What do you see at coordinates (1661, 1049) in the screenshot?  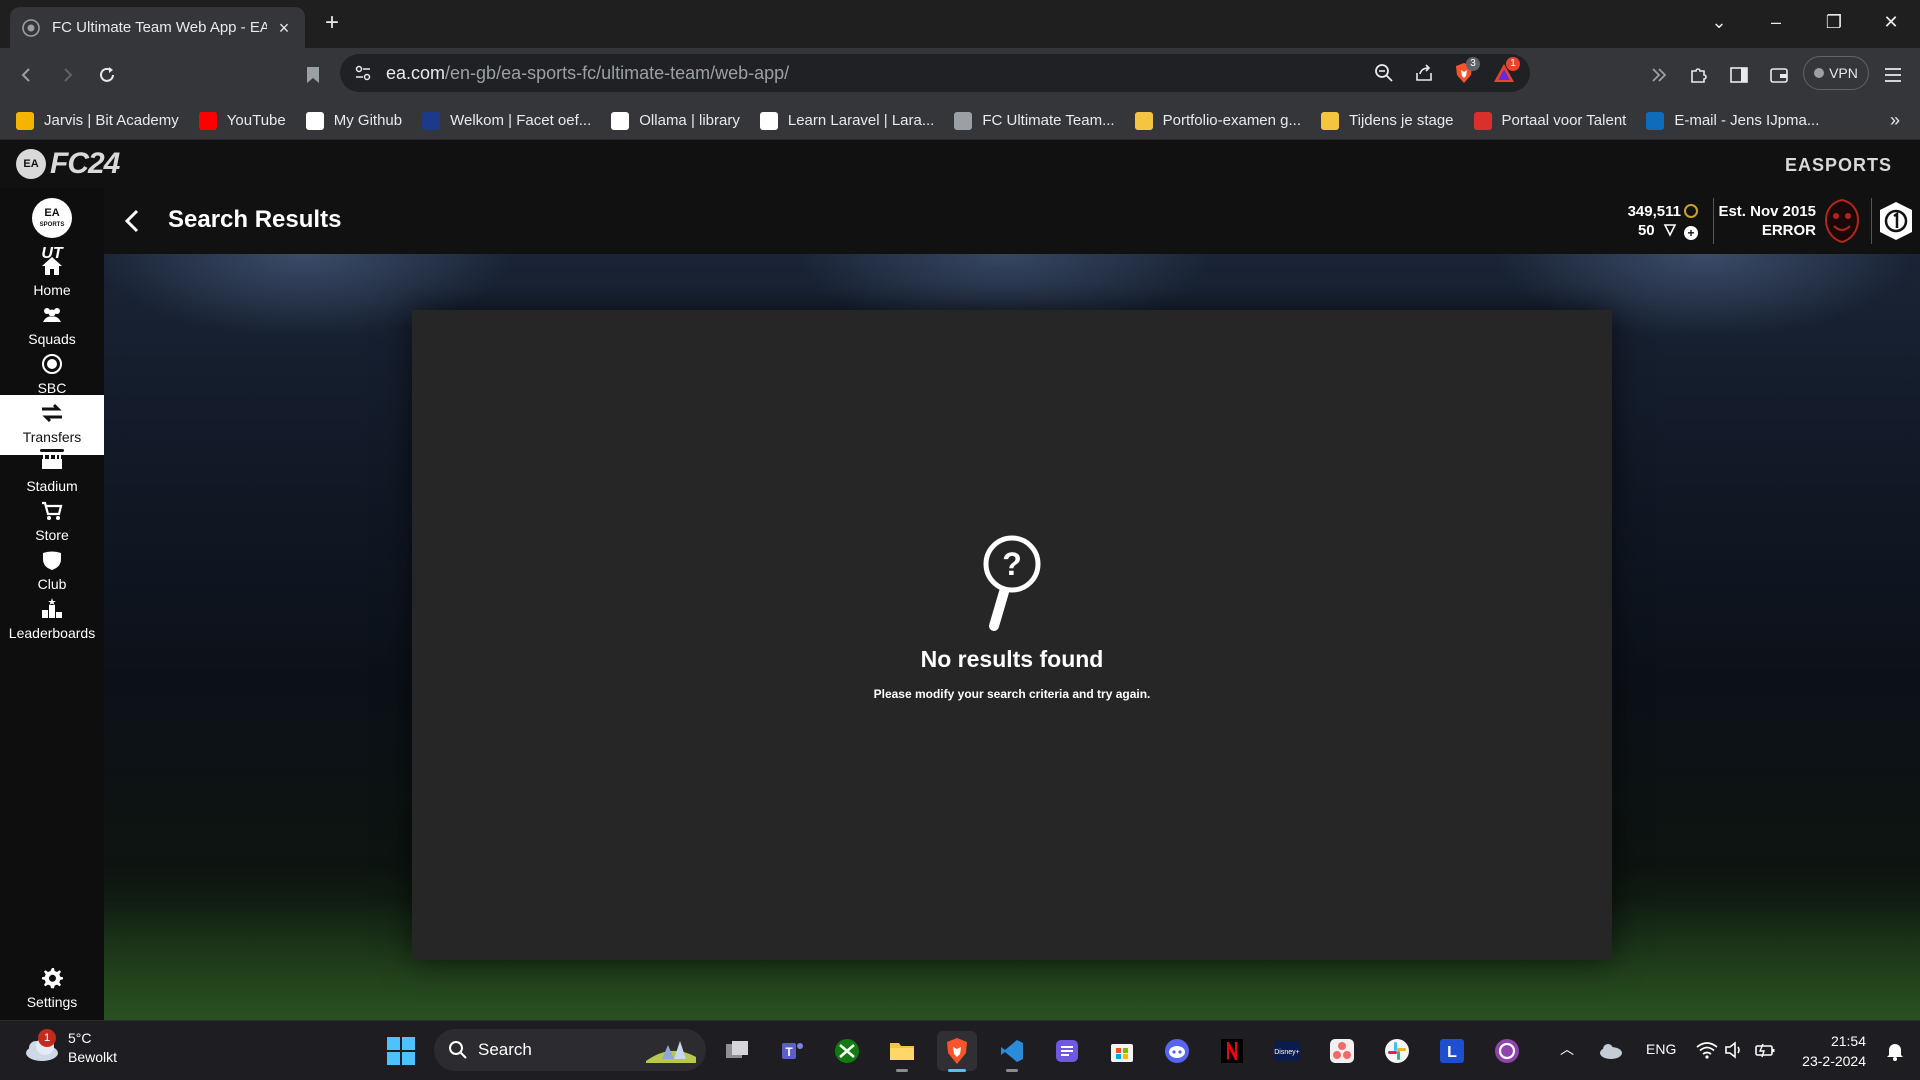 I see `language-indicator: ENG` at bounding box center [1661, 1049].